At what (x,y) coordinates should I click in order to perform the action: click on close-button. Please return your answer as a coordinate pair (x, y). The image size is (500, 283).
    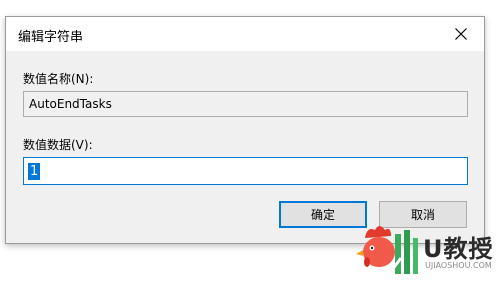
    Looking at the image, I should click on (461, 34).